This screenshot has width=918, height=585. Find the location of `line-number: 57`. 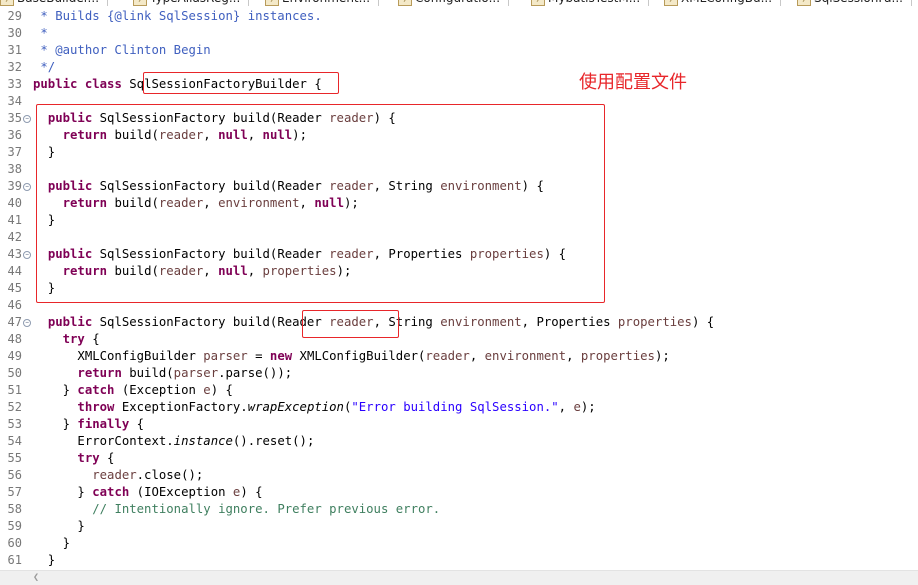

line-number: 57 is located at coordinates (14, 492).